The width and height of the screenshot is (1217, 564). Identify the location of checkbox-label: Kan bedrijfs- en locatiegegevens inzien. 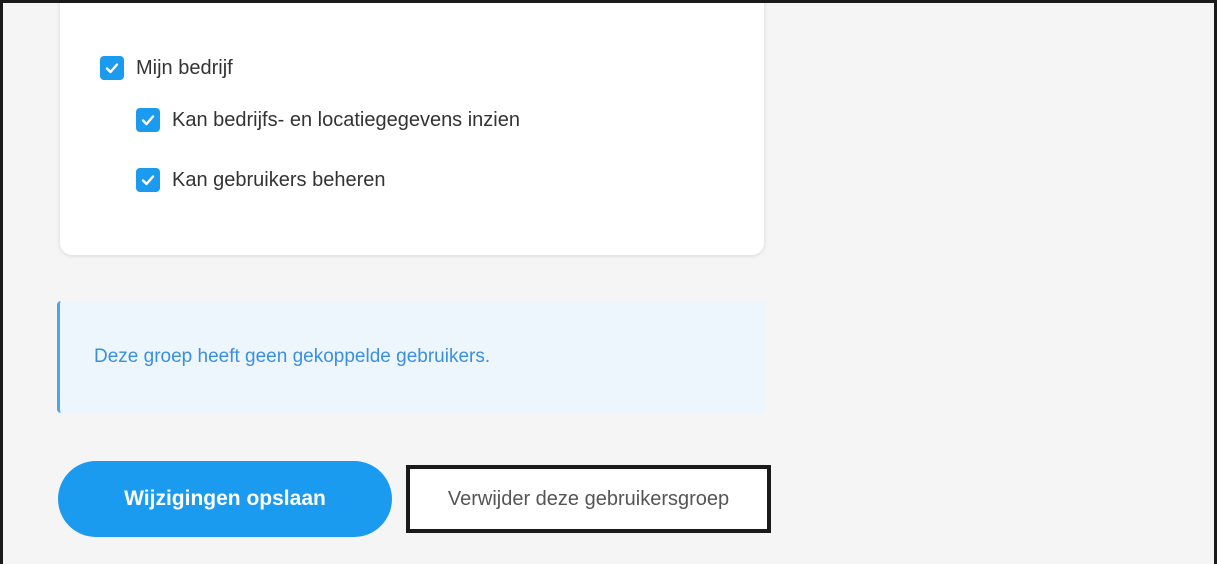
(346, 119).